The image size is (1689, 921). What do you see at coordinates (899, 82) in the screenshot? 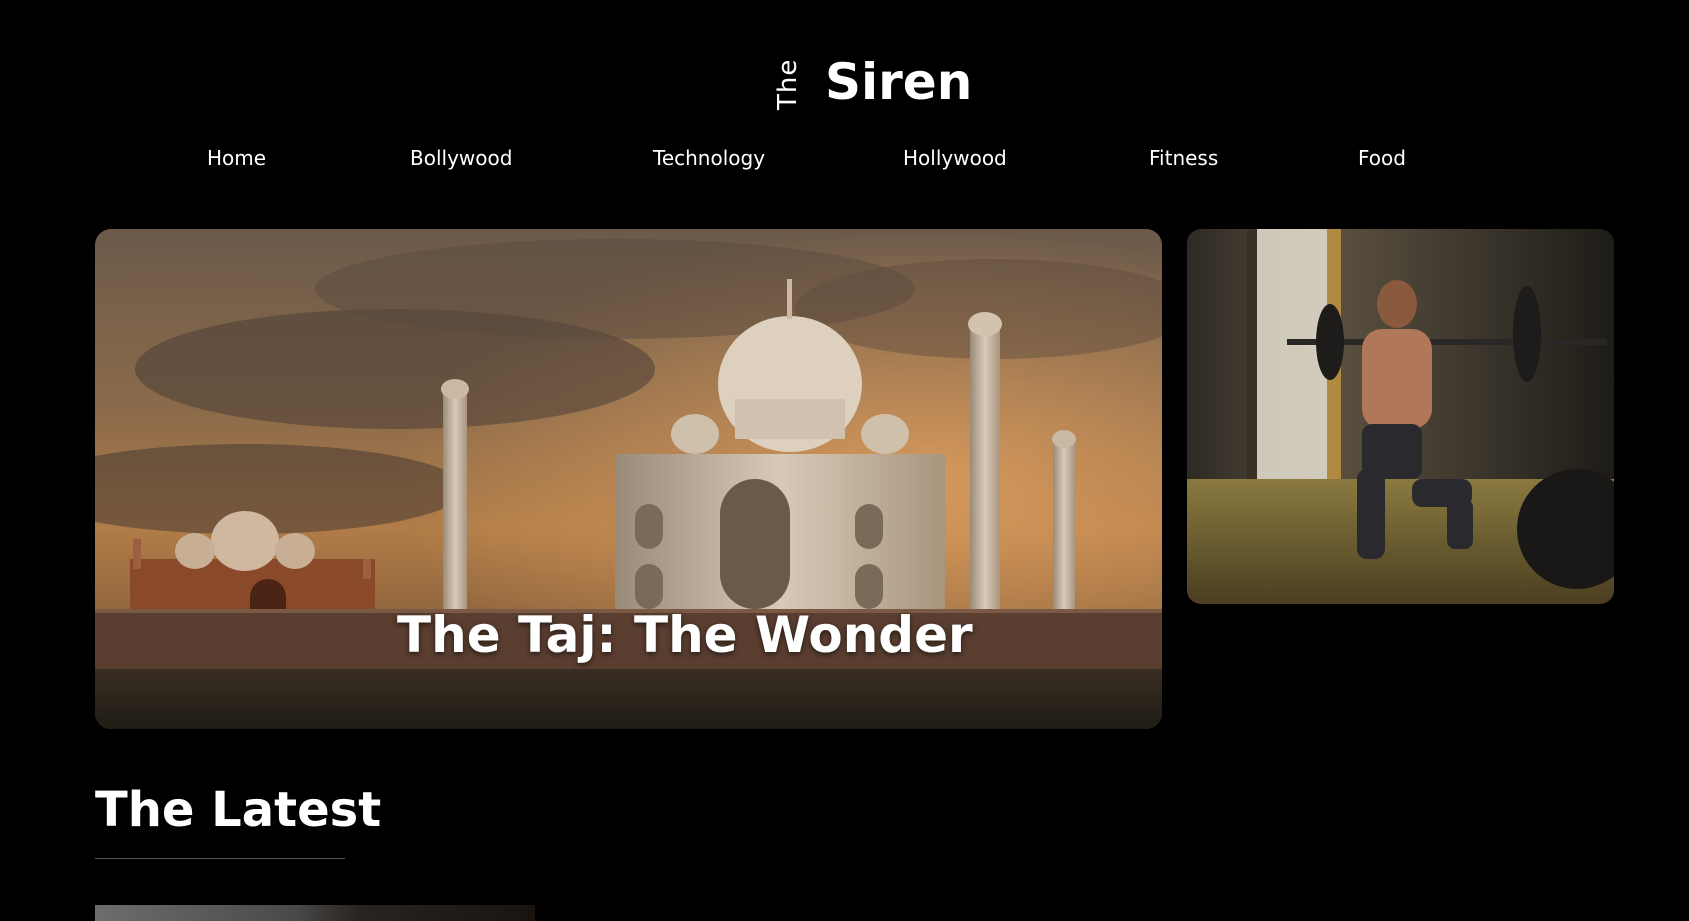
I see `logo-name: Siren` at bounding box center [899, 82].